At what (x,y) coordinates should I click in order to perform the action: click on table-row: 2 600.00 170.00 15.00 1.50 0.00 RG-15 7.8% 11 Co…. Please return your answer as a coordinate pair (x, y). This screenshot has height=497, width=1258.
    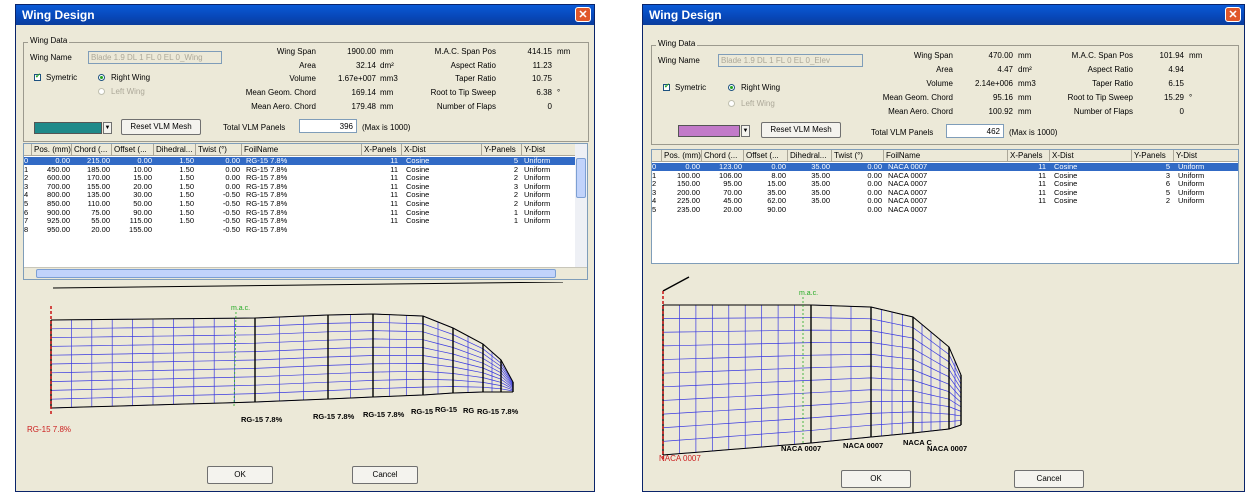
    Looking at the image, I should click on (299, 178).